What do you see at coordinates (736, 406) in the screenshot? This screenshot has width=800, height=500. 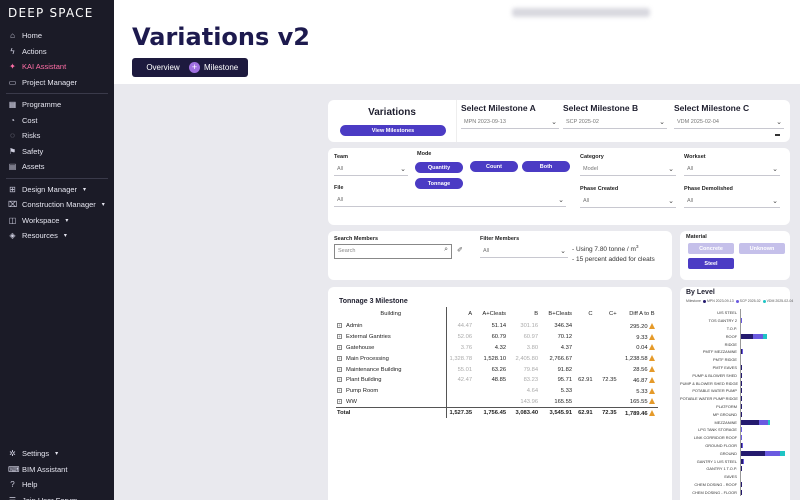 I see `level-row: PLATFORM` at bounding box center [736, 406].